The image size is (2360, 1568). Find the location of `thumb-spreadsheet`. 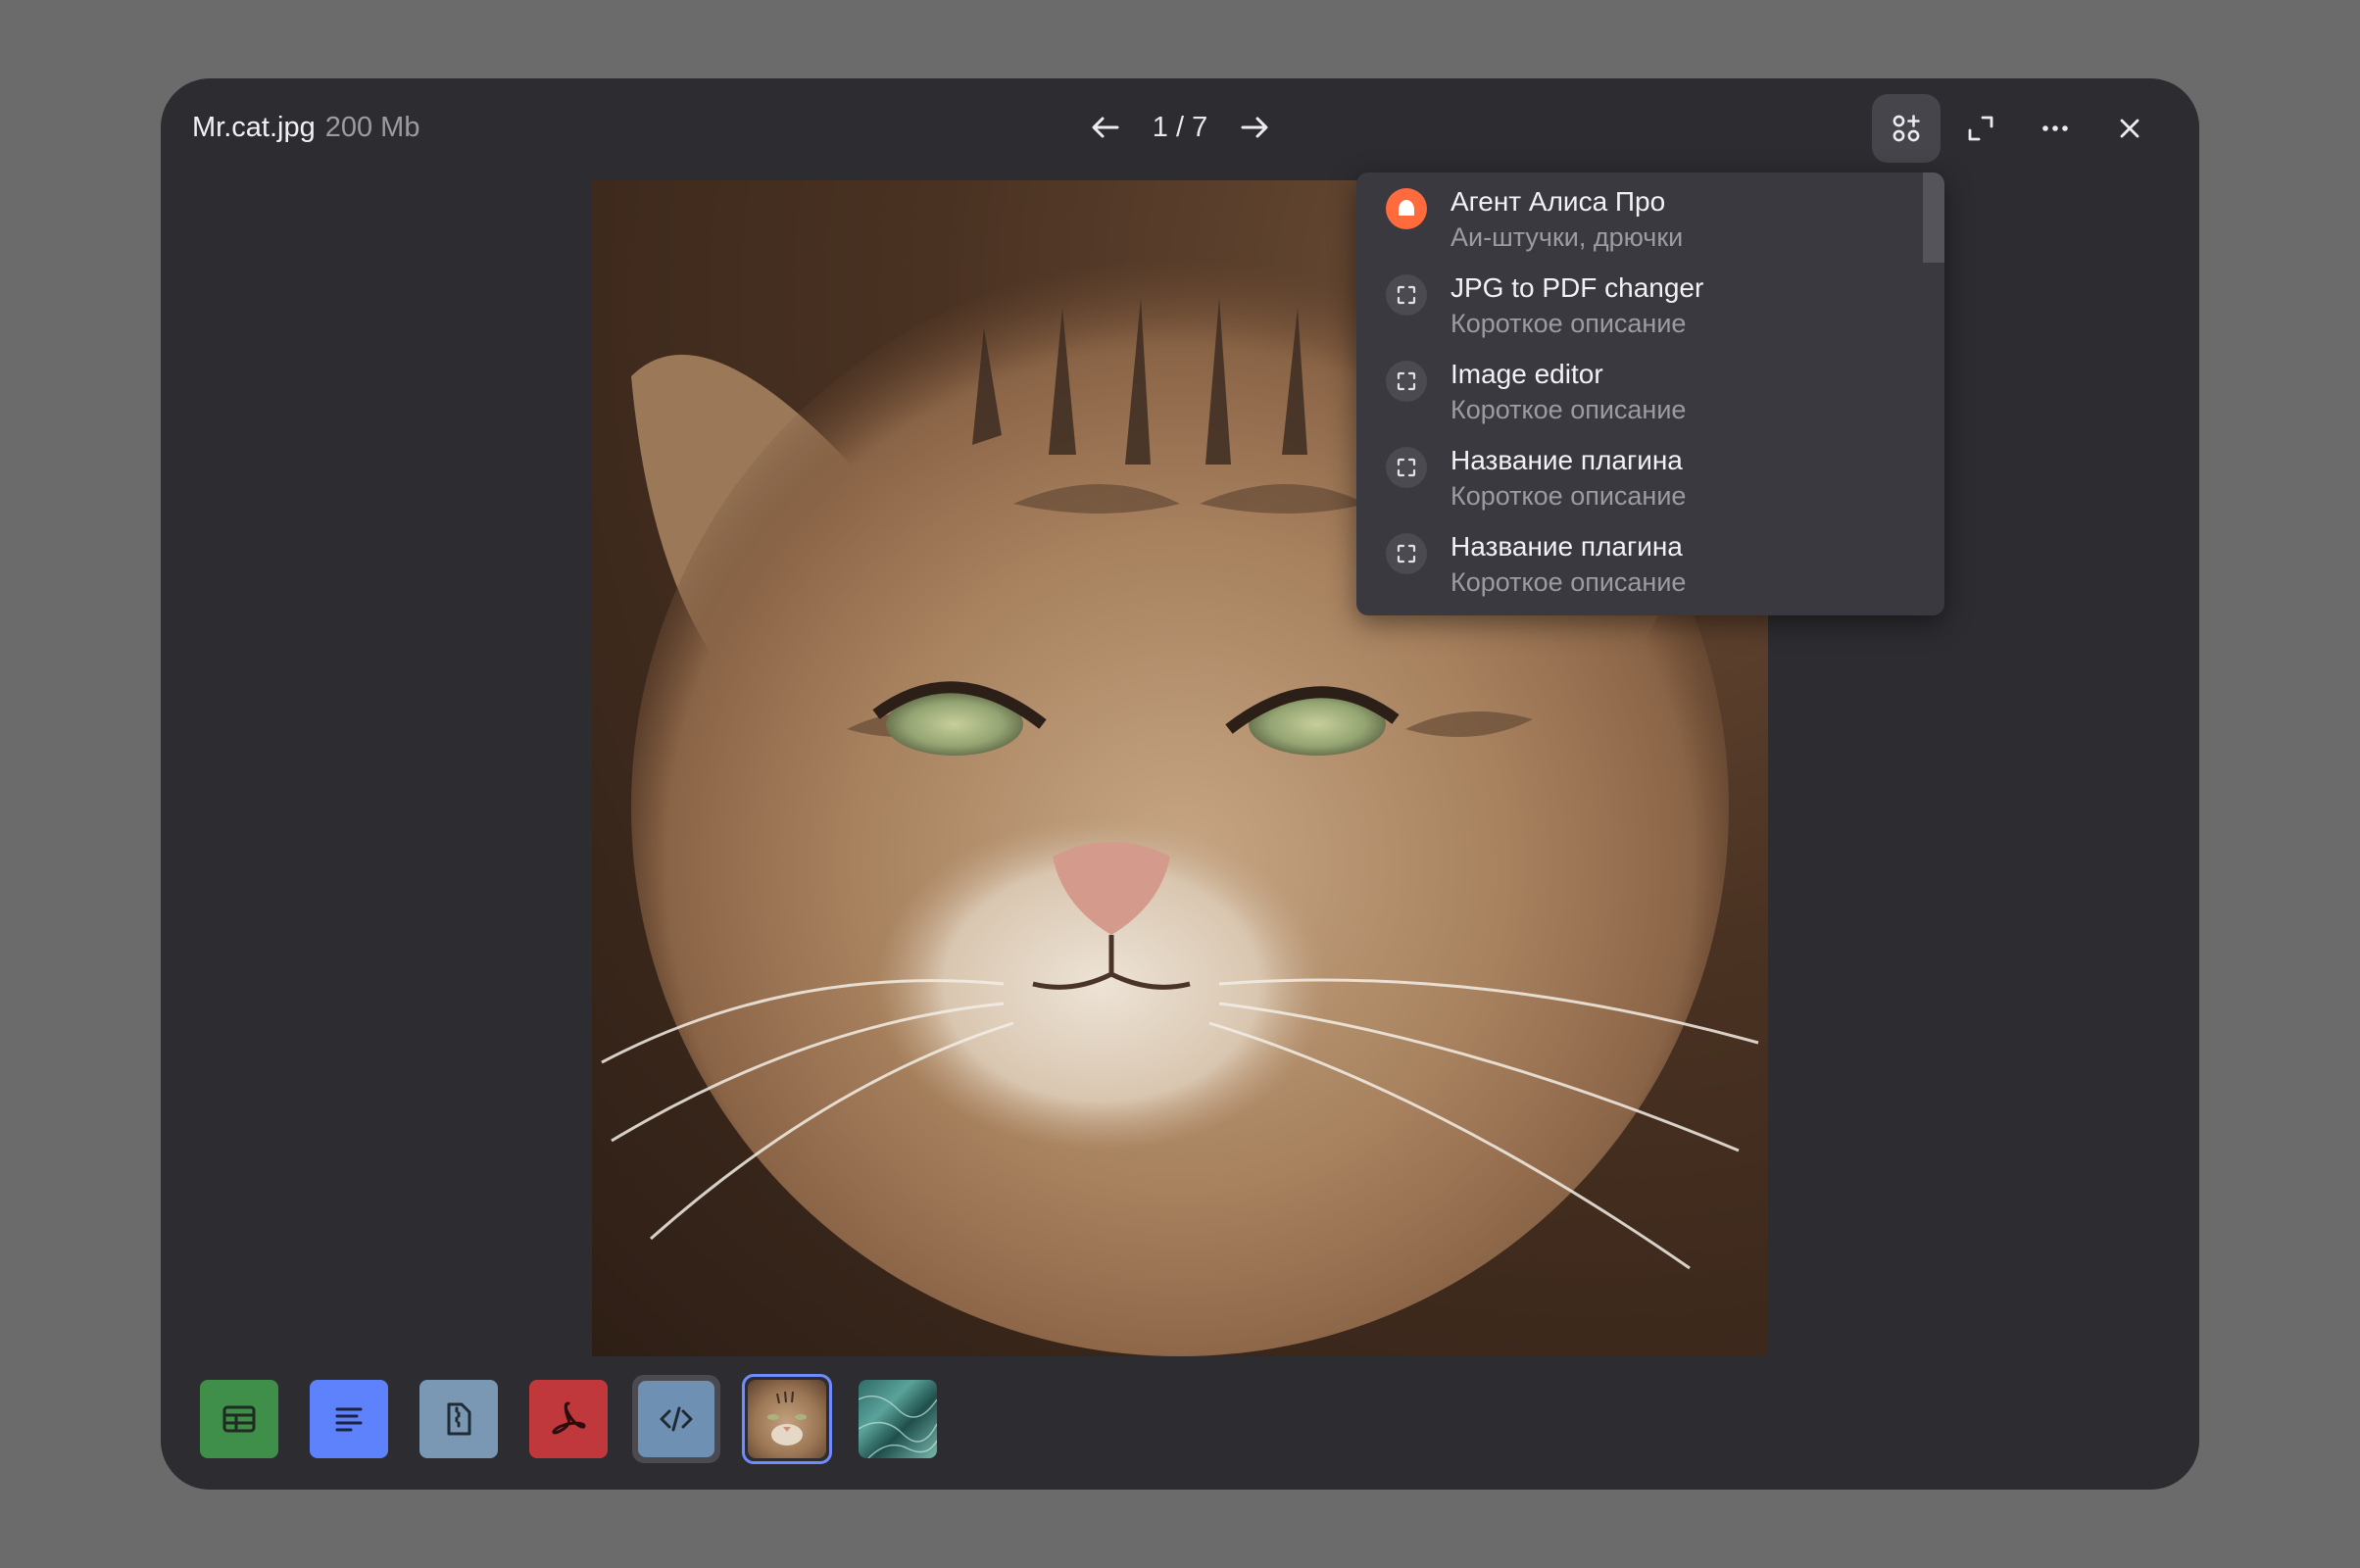

thumb-spreadsheet is located at coordinates (239, 1419).